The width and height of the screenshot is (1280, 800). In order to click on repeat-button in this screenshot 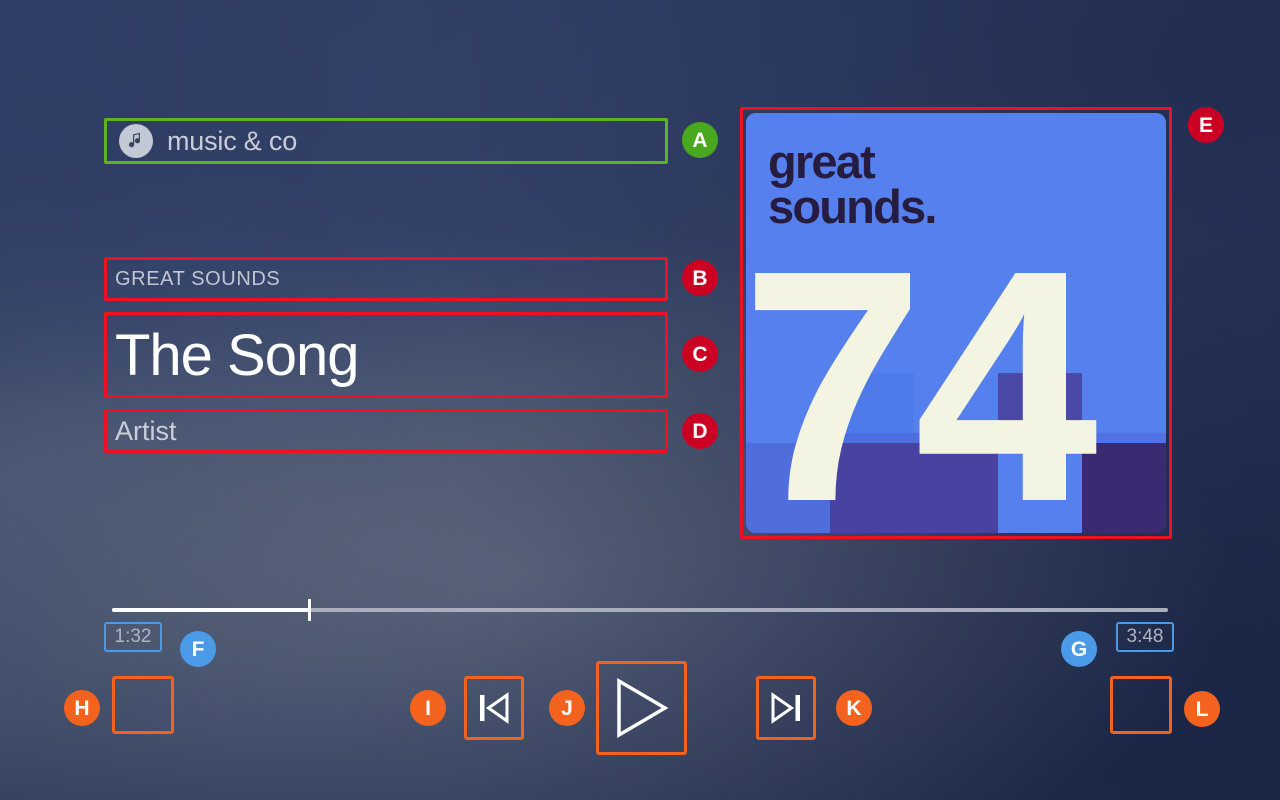, I will do `click(1141, 705)`.